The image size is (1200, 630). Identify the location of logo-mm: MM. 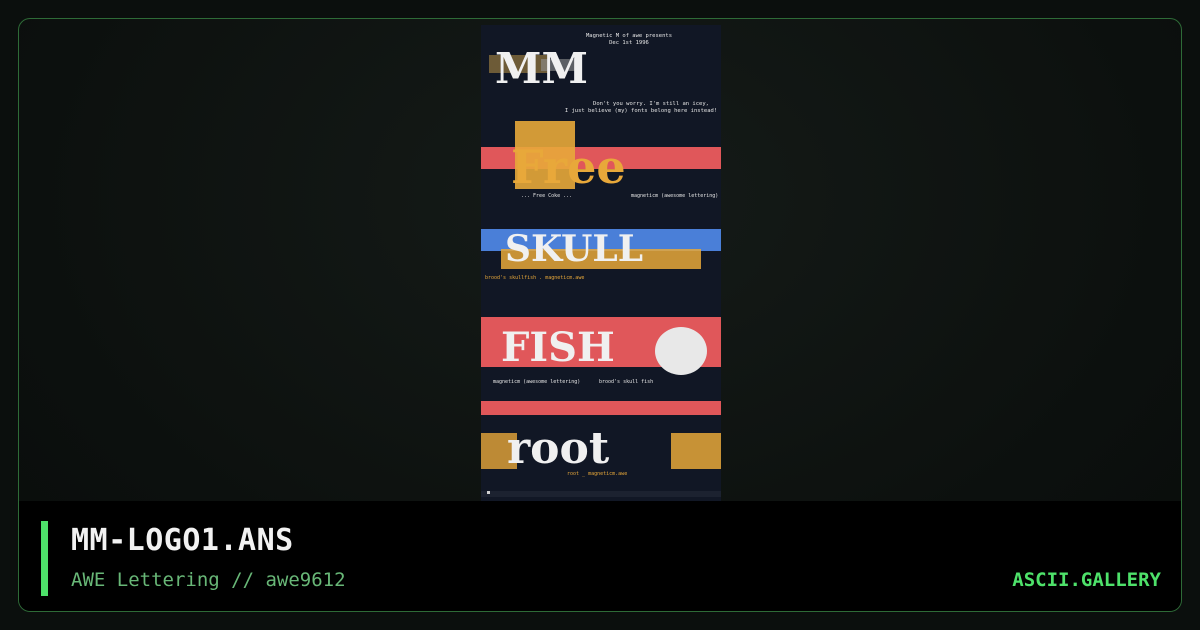
(541, 68).